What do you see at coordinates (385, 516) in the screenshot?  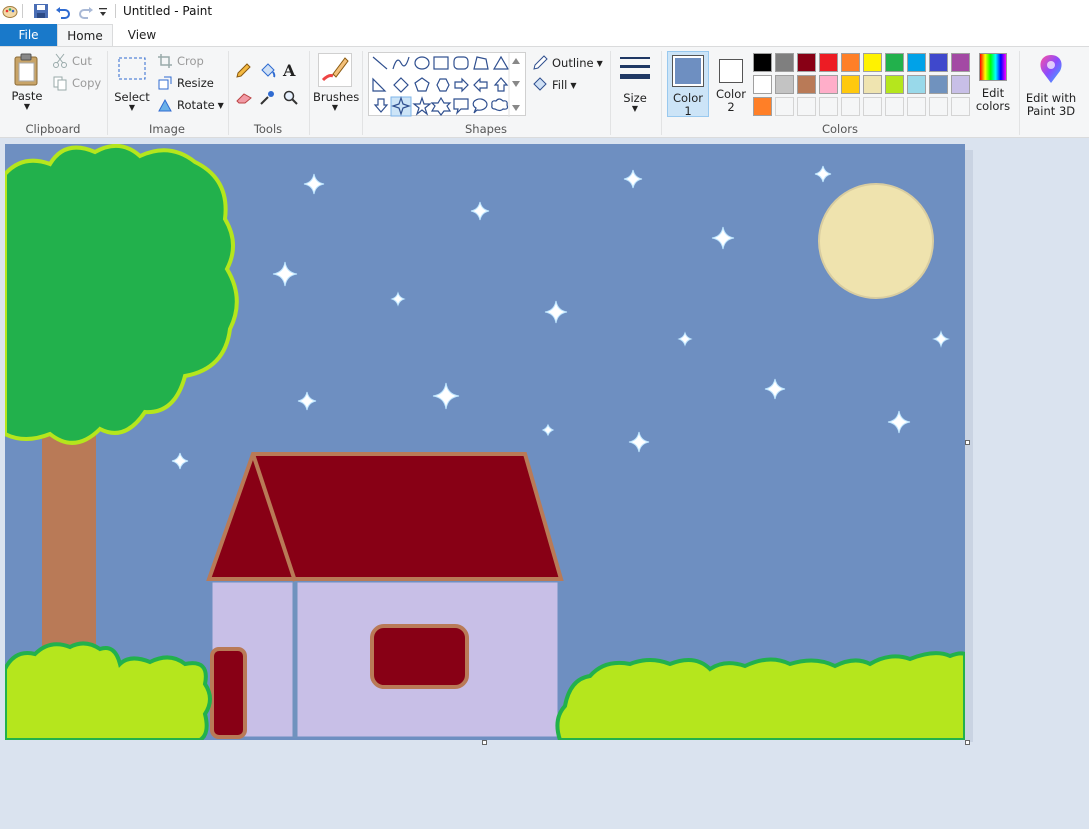 I see `house-roof` at bounding box center [385, 516].